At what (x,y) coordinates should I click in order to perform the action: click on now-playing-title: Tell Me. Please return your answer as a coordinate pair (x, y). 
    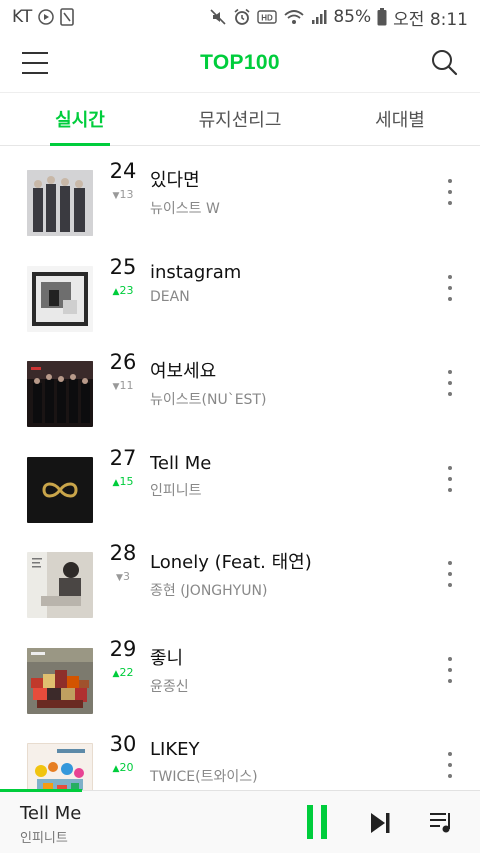
    Looking at the image, I should click on (51, 813).